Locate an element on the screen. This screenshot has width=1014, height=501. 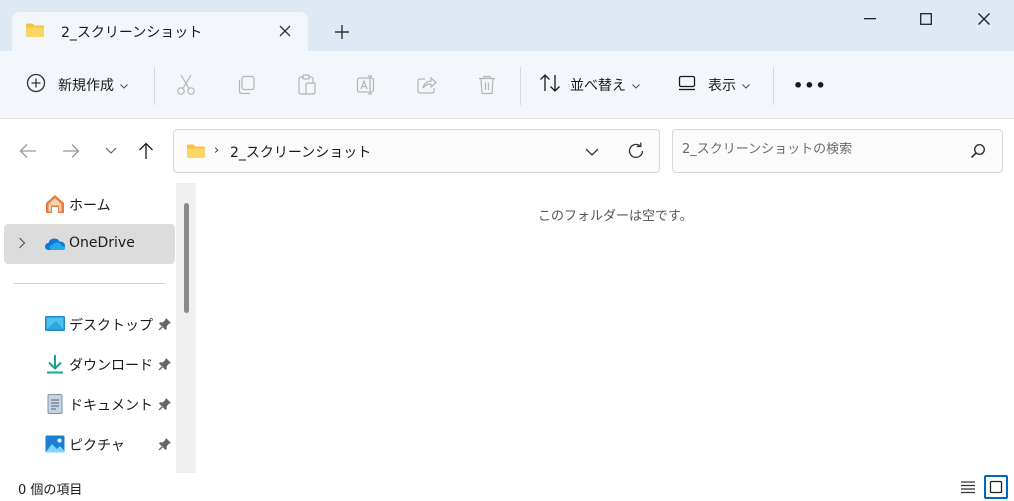
more-options-icon: ••• is located at coordinates (810, 85).